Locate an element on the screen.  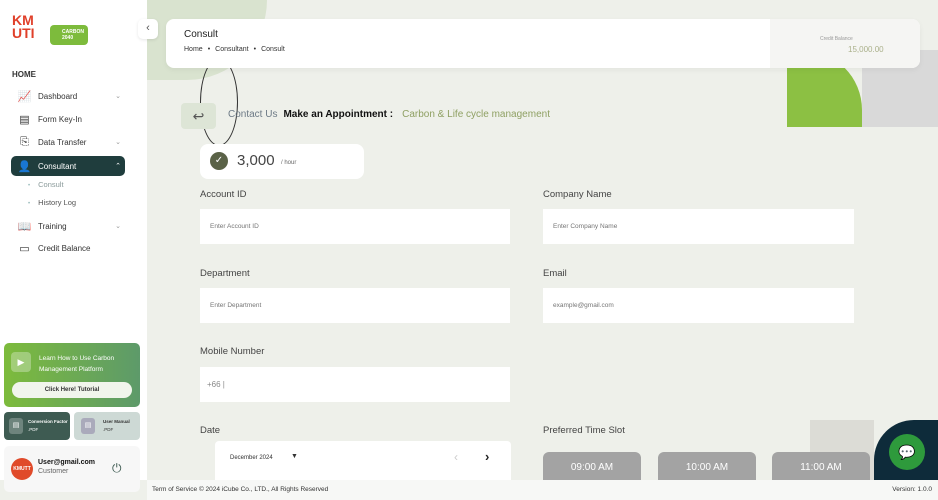
label: Consultant is located at coordinates (57, 166).